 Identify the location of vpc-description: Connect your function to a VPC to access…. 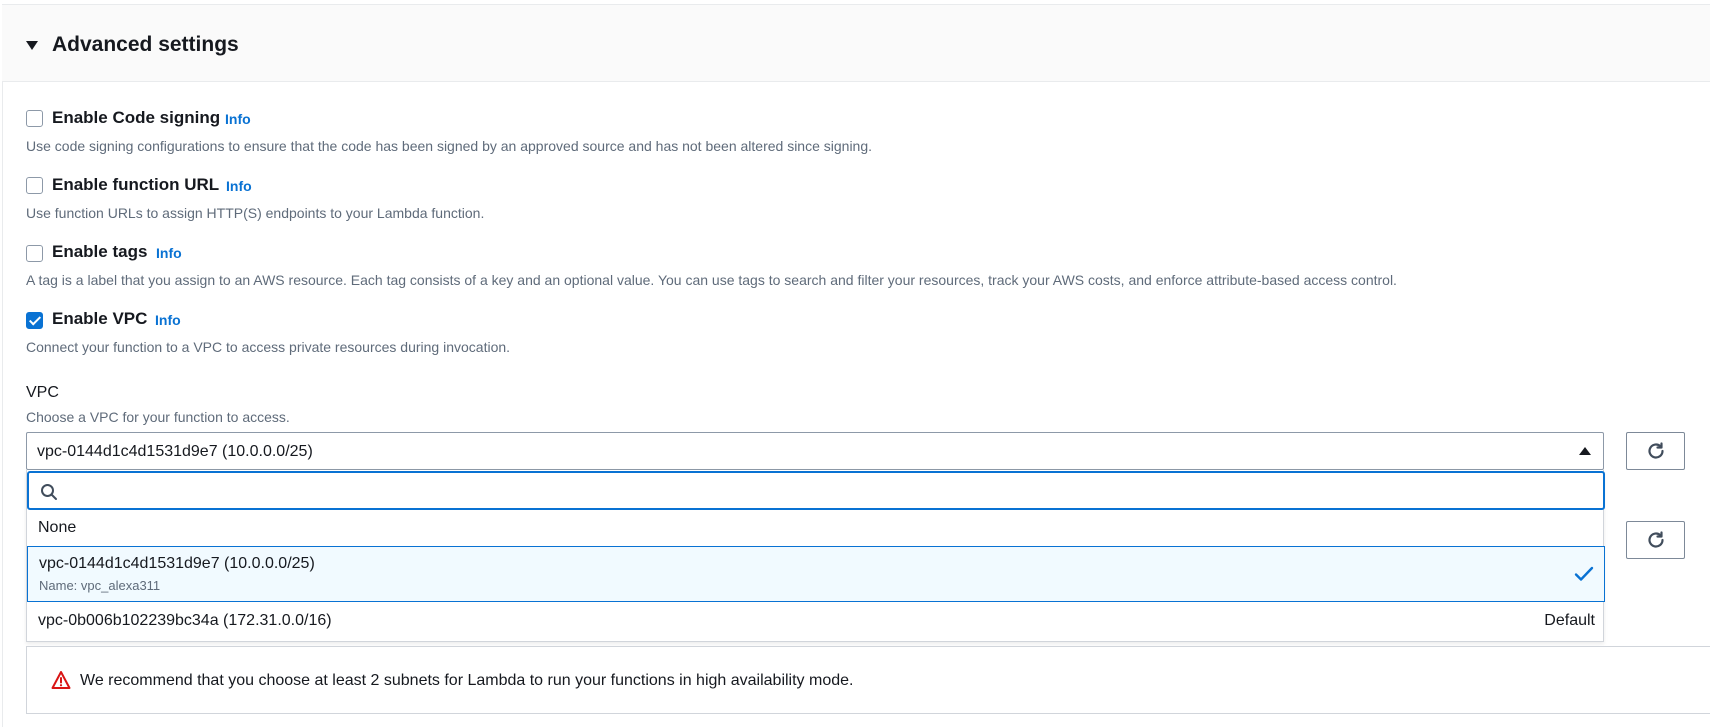
(268, 347).